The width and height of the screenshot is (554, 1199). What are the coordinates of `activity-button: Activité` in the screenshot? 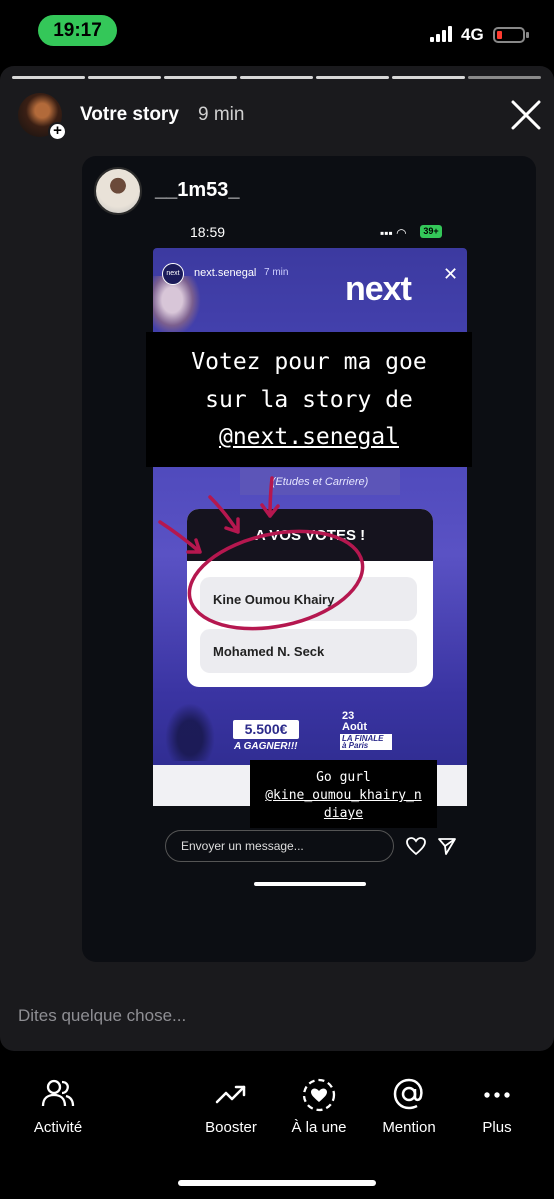 It's located at (58, 1106).